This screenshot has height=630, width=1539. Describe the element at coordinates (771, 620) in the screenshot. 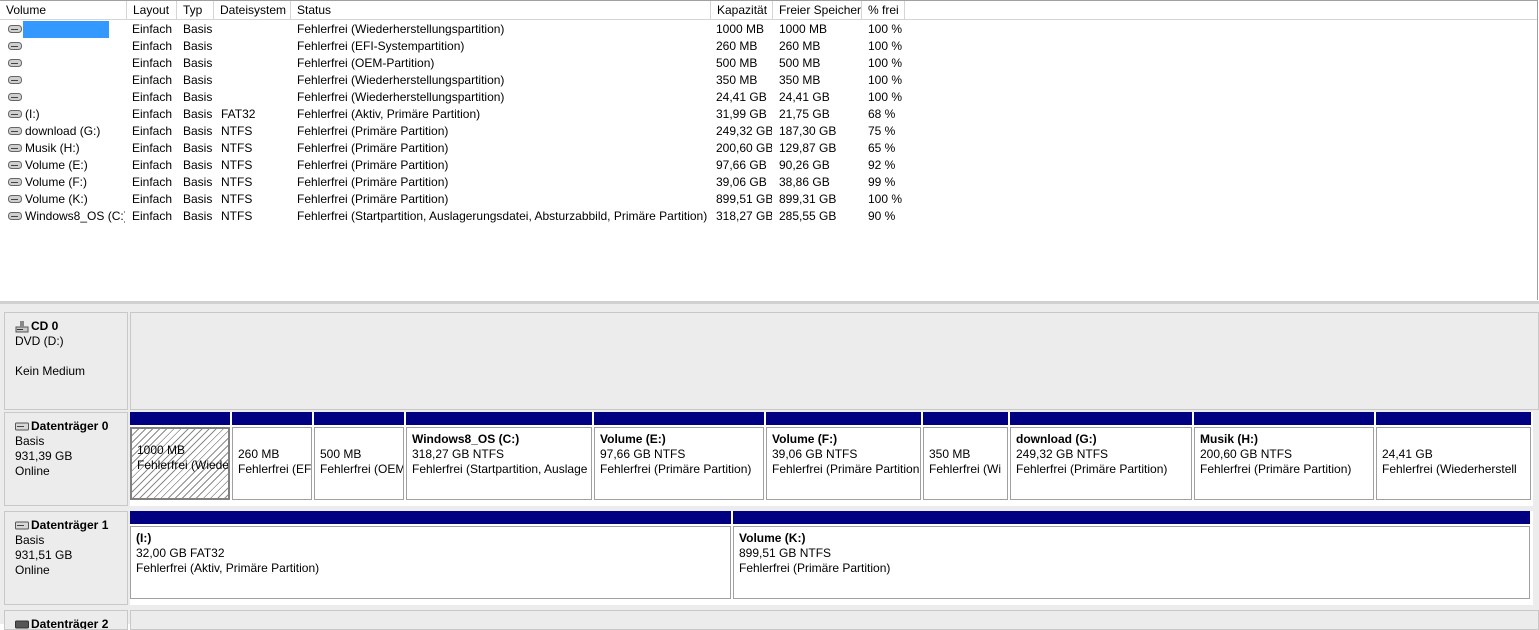

I see `disk-2: Datenträger 2` at that location.